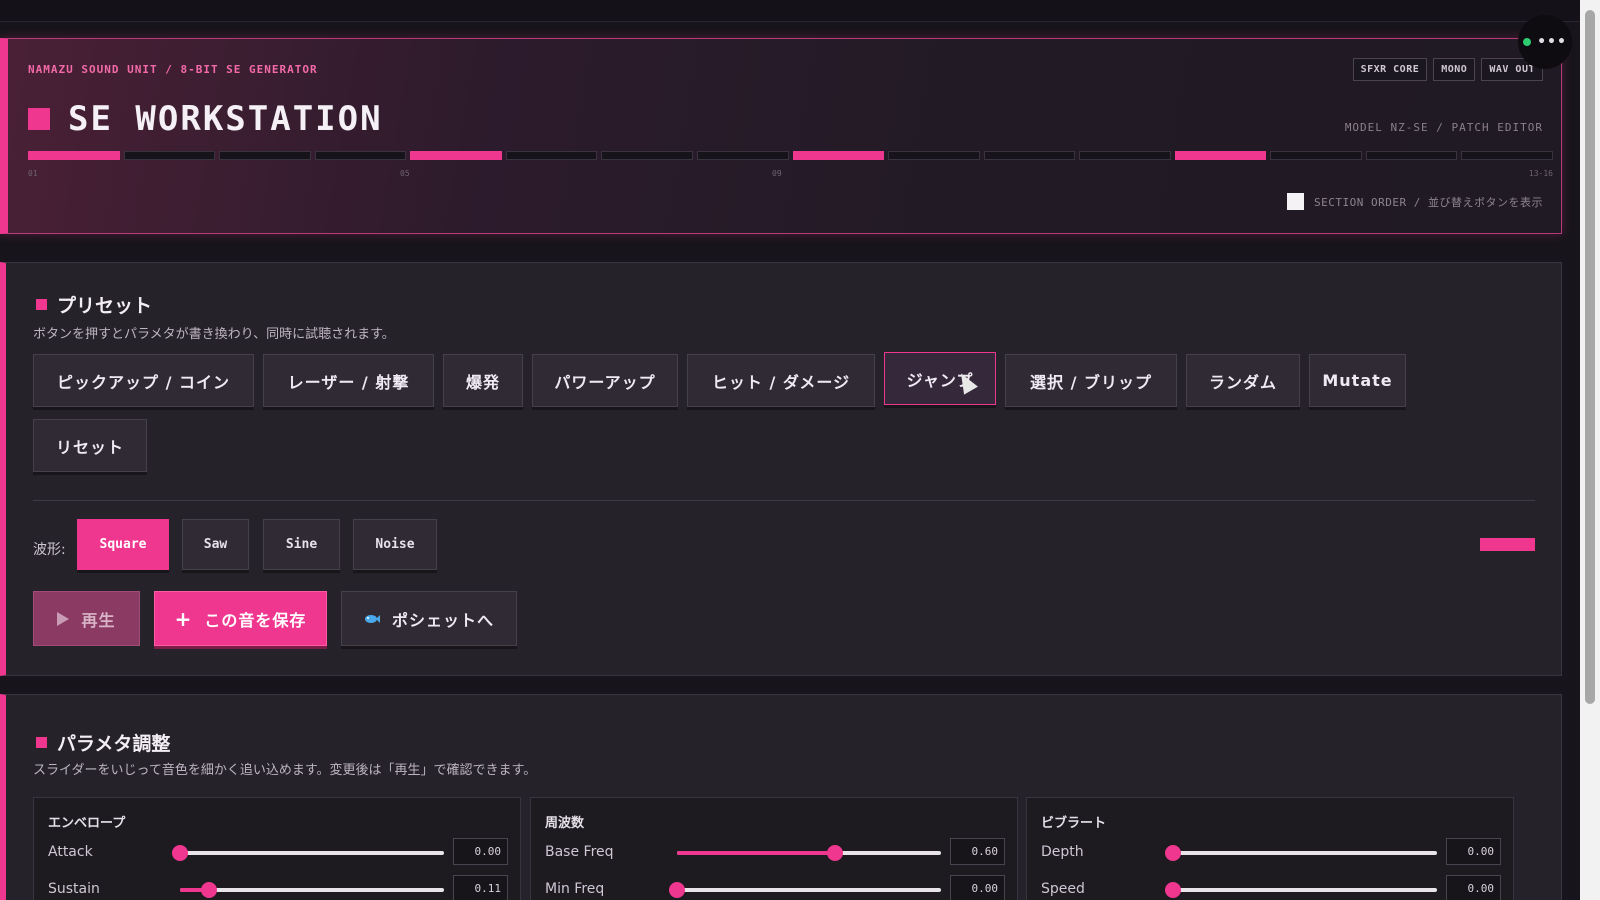 This screenshot has width=1600, height=900. Describe the element at coordinates (579, 852) in the screenshot. I see `param-label: Base Freq` at that location.